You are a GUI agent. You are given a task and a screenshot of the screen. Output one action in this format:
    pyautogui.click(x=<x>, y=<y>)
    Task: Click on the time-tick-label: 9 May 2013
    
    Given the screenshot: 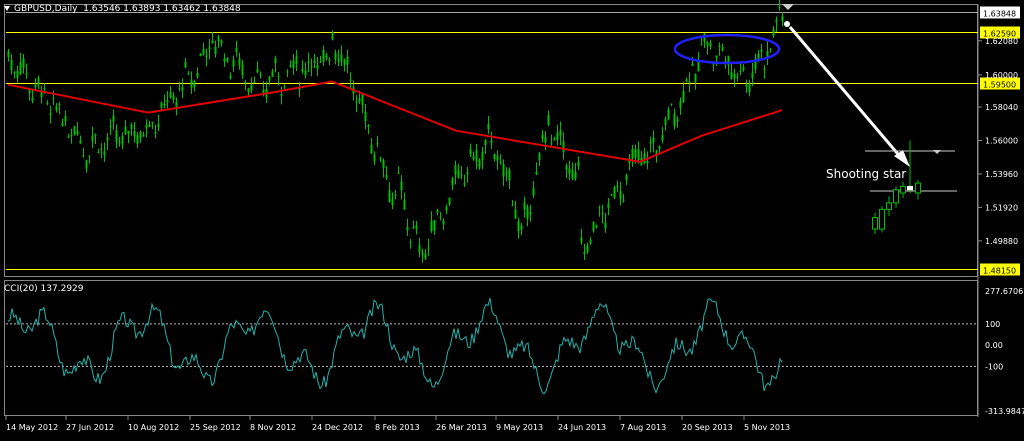 What is the action you would take?
    pyautogui.click(x=519, y=427)
    